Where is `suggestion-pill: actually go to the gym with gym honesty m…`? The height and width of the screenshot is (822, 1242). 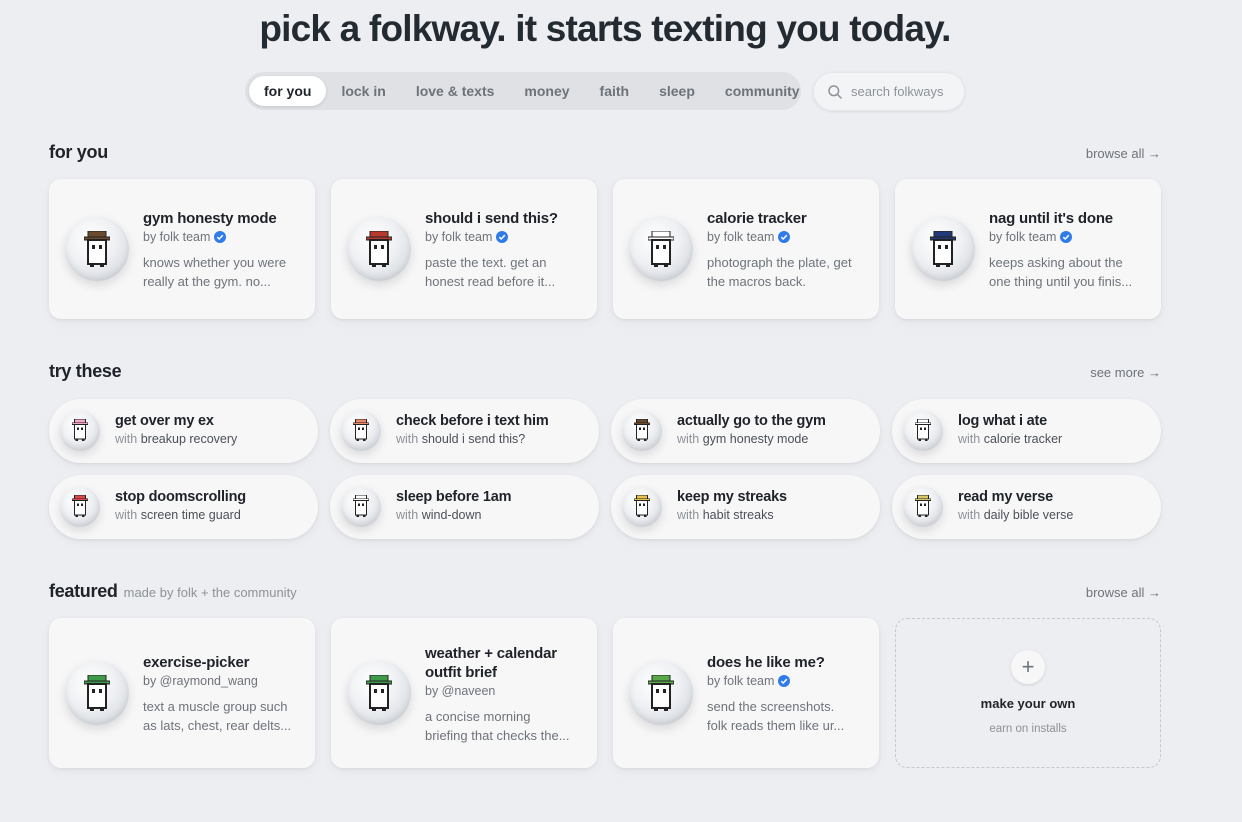 suggestion-pill: actually go to the gym with gym honesty m… is located at coordinates (745, 431).